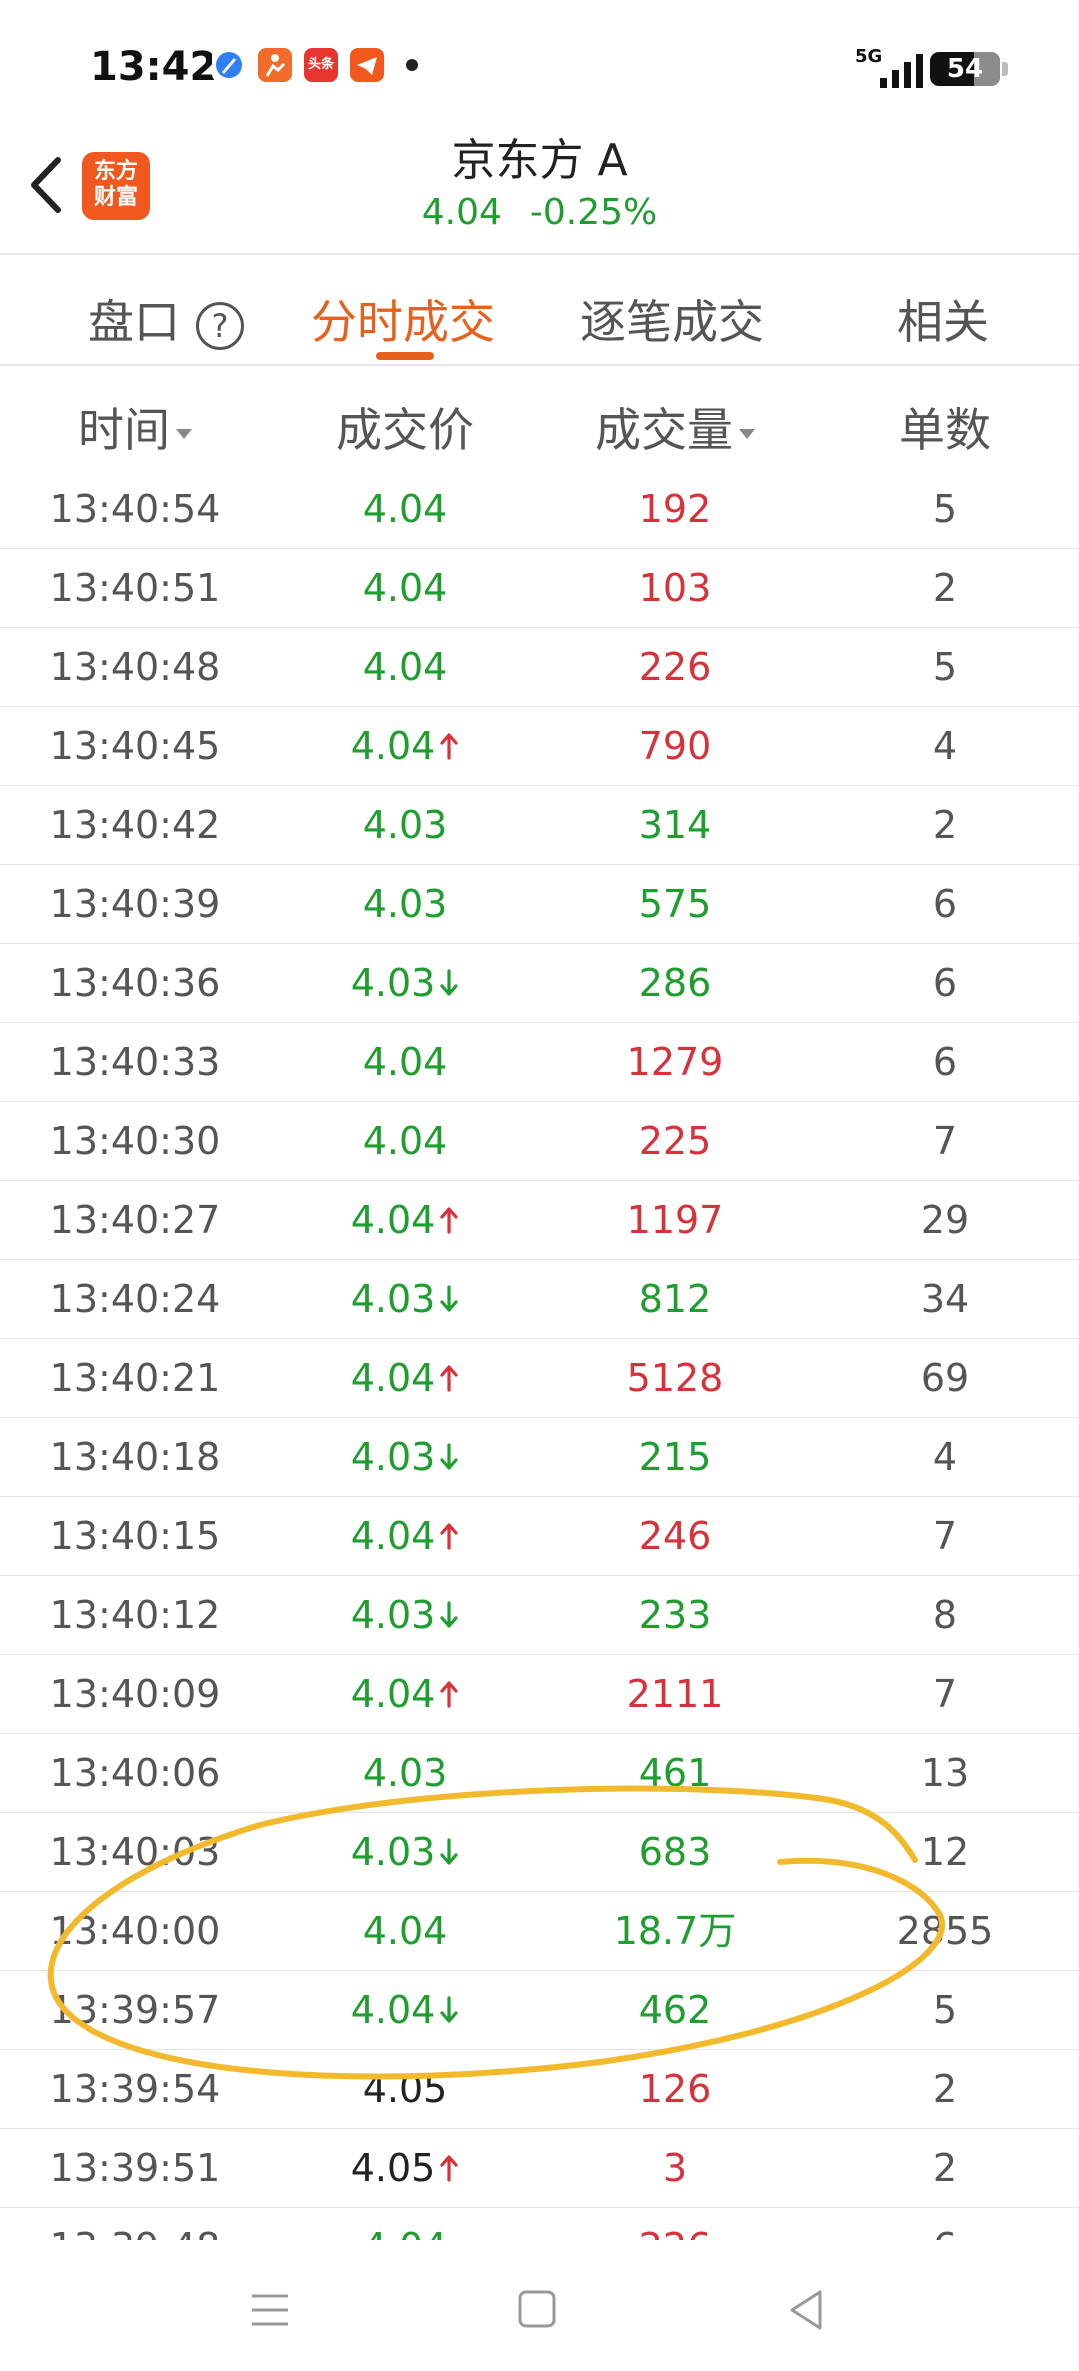  I want to click on table-row: 13:40:06 4.03 461 13, so click(539, 1773).